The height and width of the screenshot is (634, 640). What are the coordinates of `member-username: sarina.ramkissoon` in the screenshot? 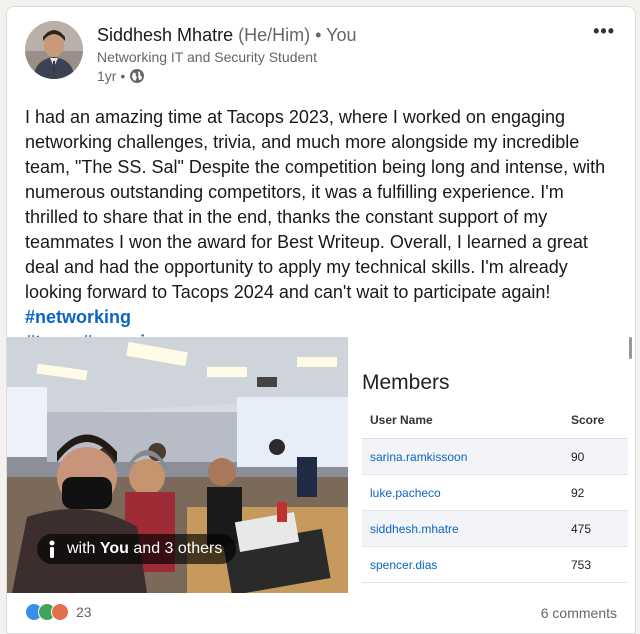 It's located at (462, 456).